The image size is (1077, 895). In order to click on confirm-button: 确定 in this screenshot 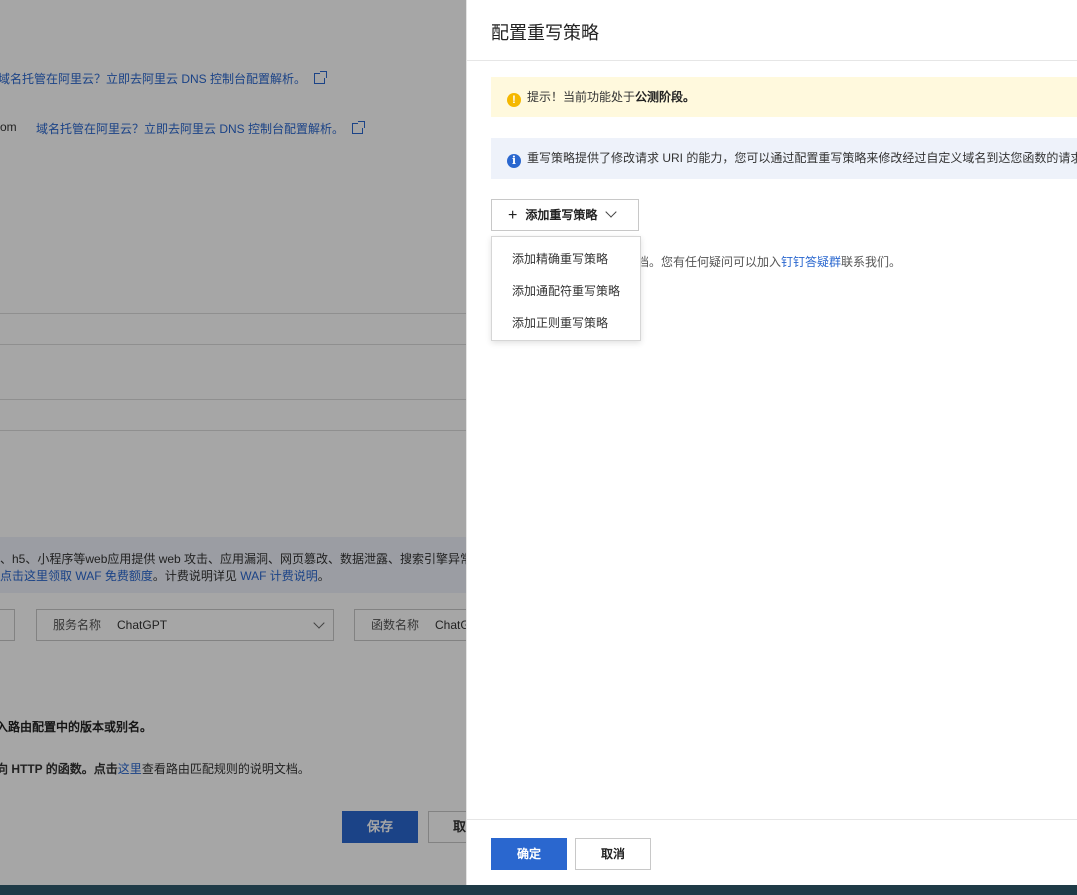, I will do `click(529, 854)`.